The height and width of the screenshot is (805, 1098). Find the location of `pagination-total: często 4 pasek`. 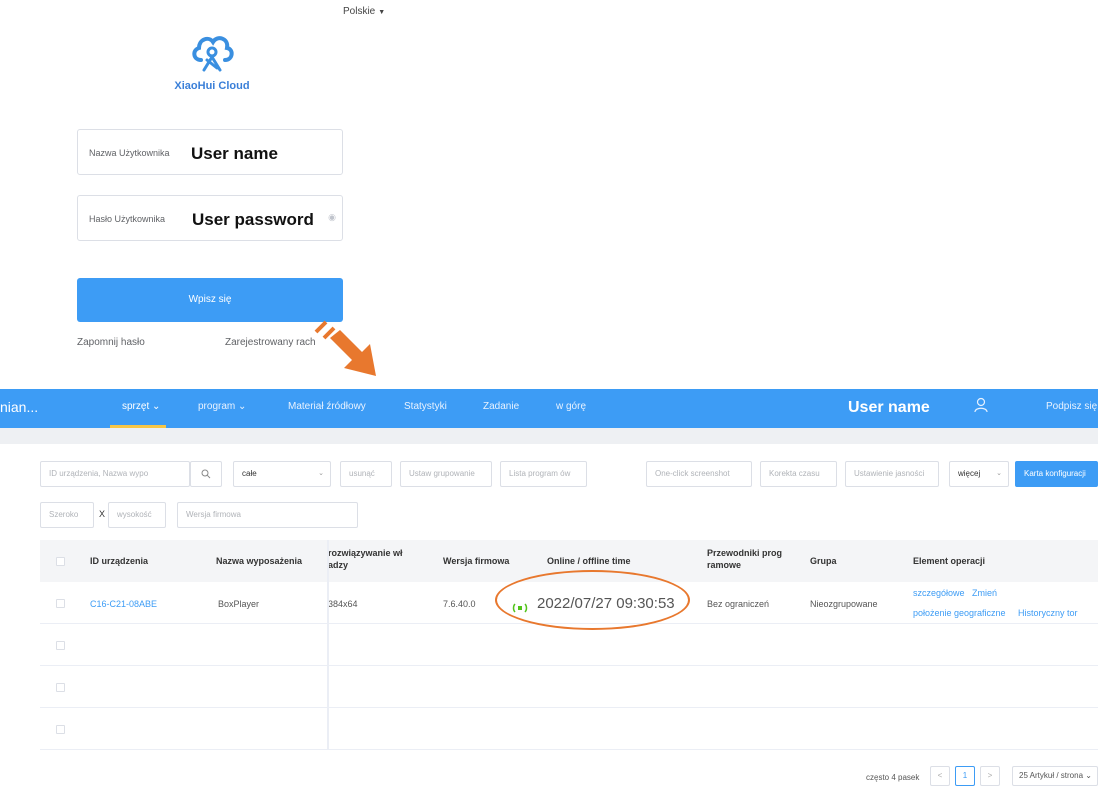

pagination-total: często 4 pasek is located at coordinates (893, 777).